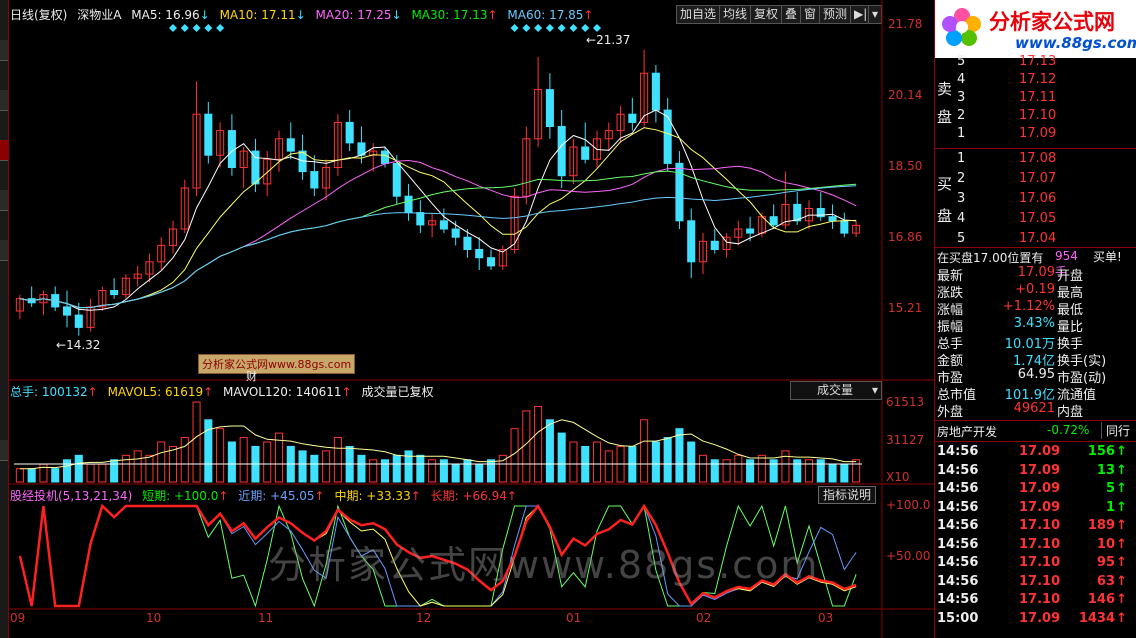 The image size is (1136, 638). What do you see at coordinates (961, 97) in the screenshot?
I see `level-number: 3` at bounding box center [961, 97].